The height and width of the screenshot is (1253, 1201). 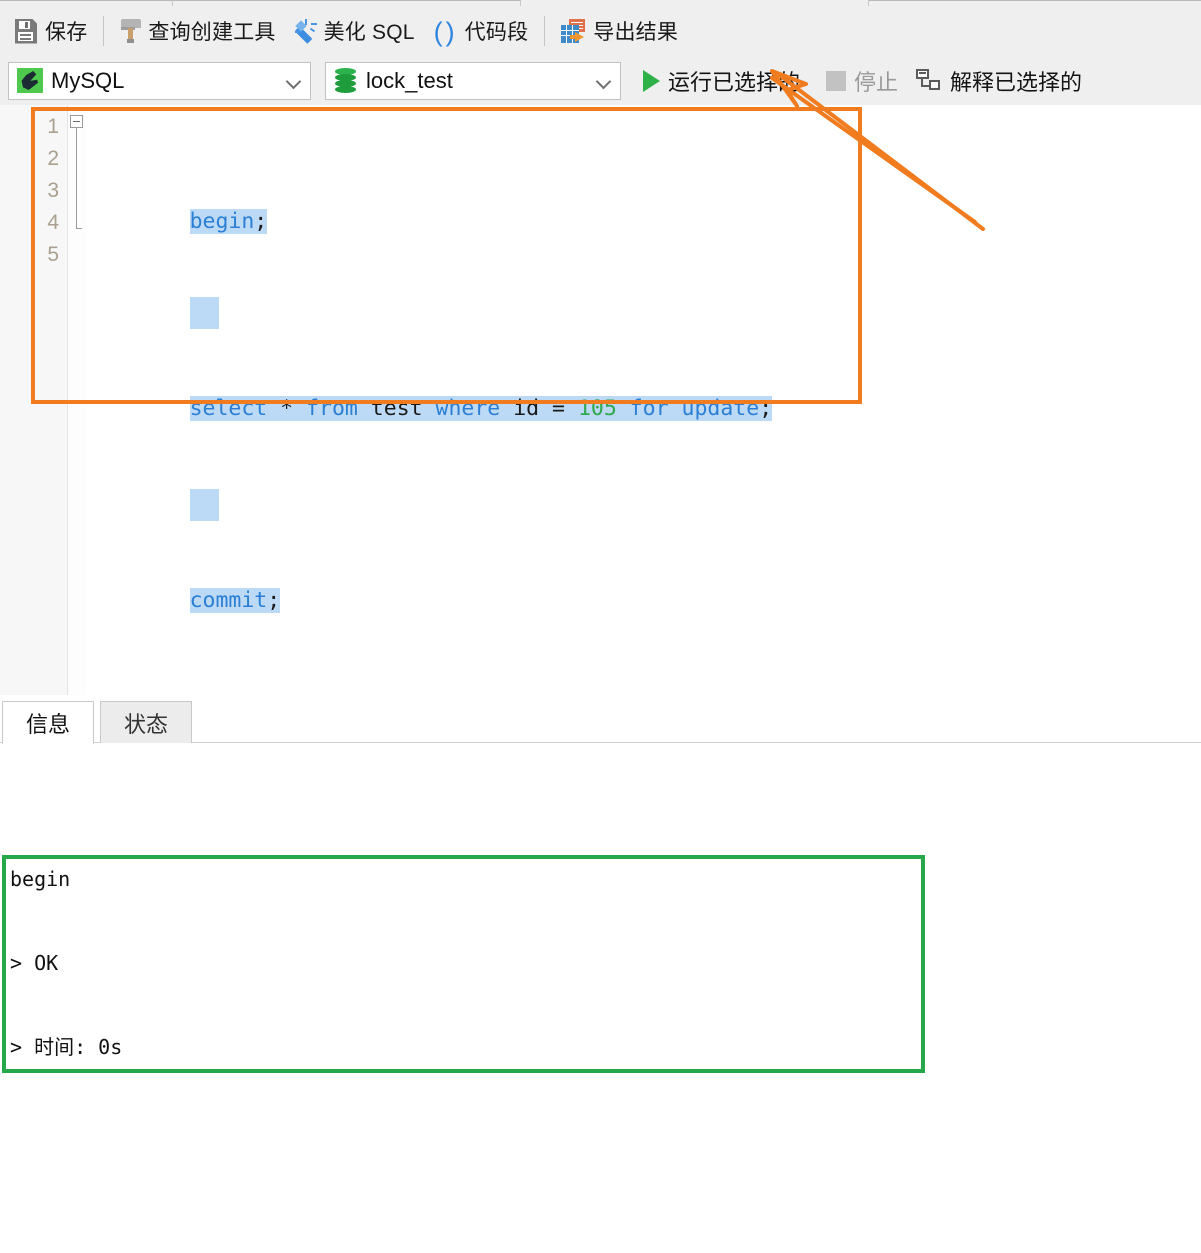 I want to click on line-number-gutter: 1 2 3 4 5, so click(x=34, y=400).